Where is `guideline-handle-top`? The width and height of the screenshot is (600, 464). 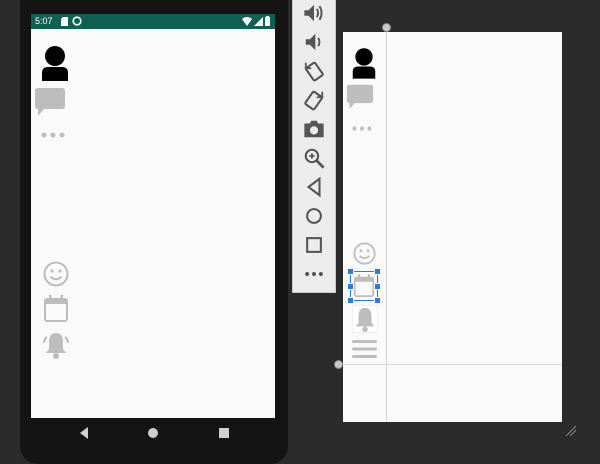
guideline-handle-top is located at coordinates (386, 27).